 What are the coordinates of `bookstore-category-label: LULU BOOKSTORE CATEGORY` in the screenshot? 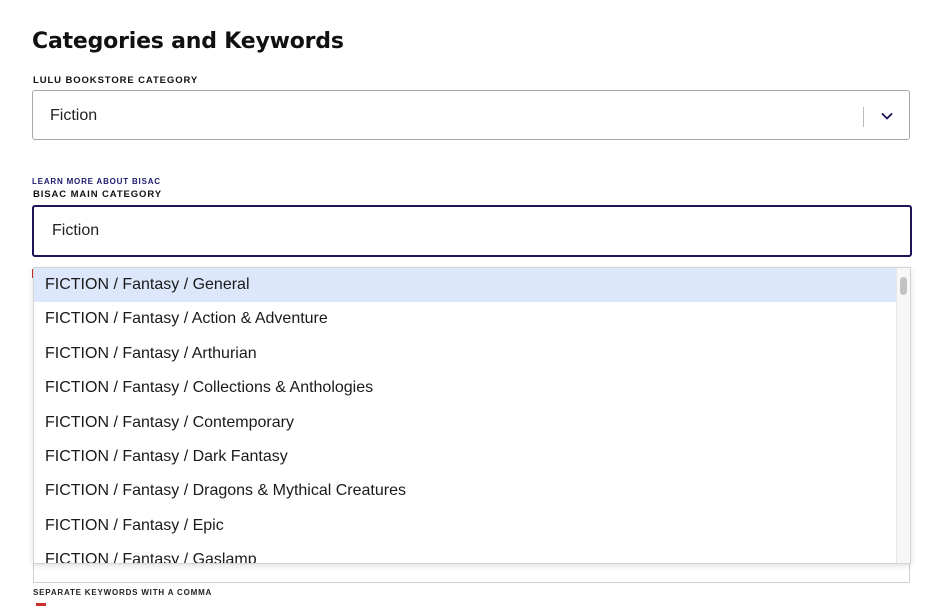 It's located at (116, 80).